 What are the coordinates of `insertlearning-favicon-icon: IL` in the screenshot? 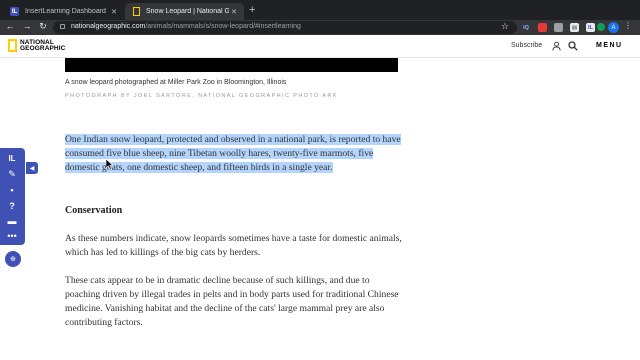 It's located at (14, 11).